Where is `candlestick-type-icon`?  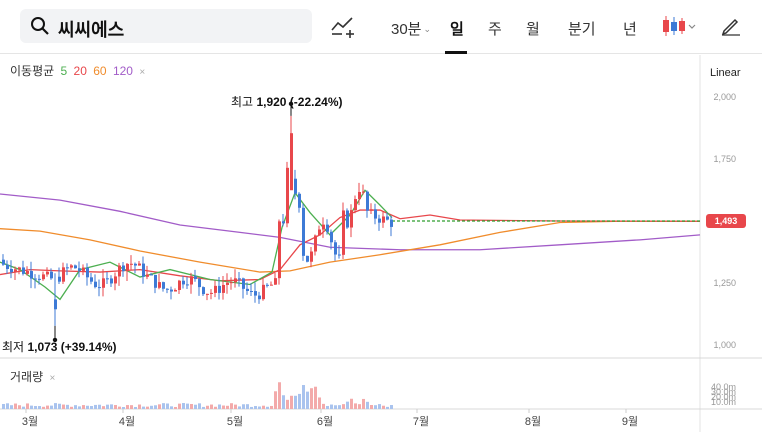 candlestick-type-icon is located at coordinates (680, 28).